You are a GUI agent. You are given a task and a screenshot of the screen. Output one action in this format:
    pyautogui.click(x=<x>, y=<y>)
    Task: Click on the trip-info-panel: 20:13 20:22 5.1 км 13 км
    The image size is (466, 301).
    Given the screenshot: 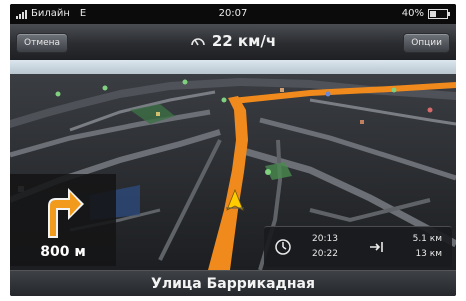 What is the action you would take?
    pyautogui.click(x=358, y=246)
    